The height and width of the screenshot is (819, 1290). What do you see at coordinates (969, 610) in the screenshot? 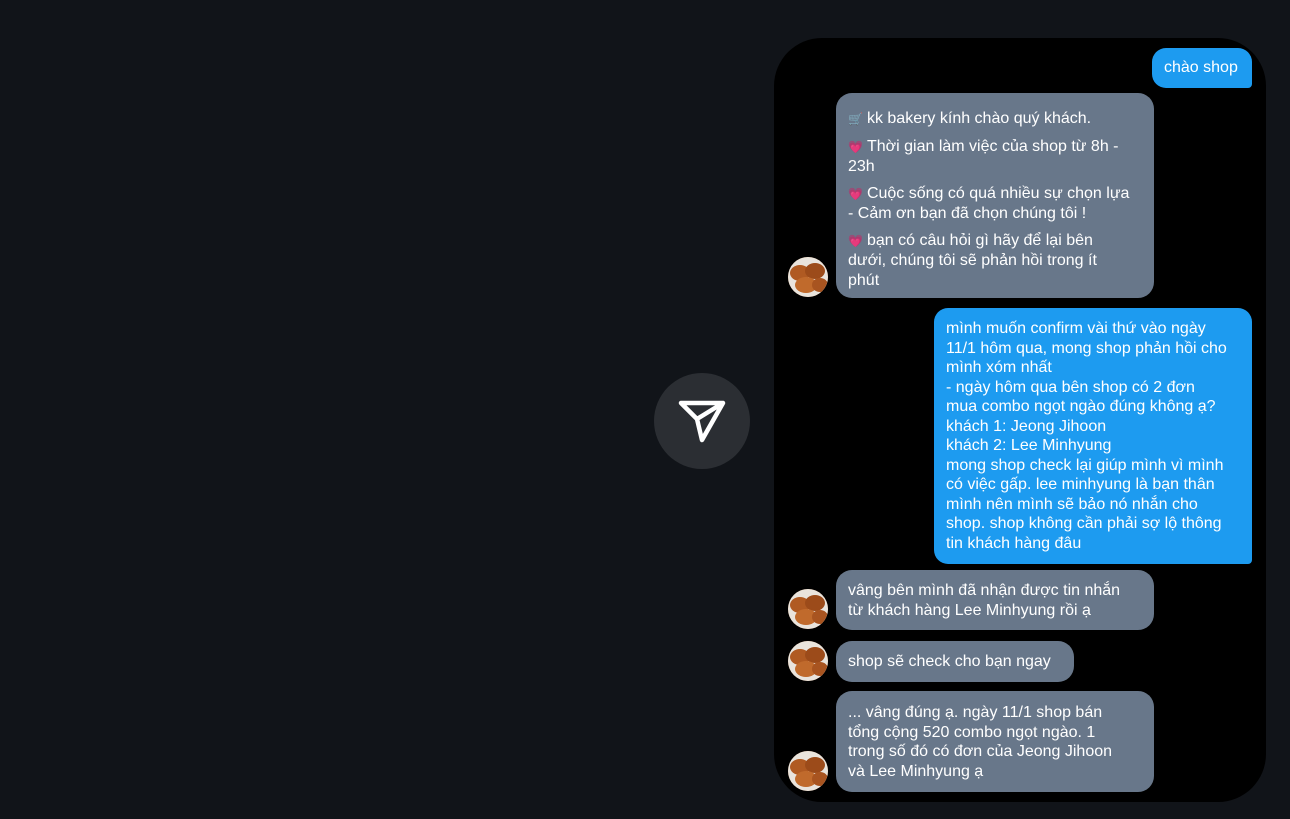
I see `message-line: từ khách hàng Lee Minhyung rồi ạ` at bounding box center [969, 610].